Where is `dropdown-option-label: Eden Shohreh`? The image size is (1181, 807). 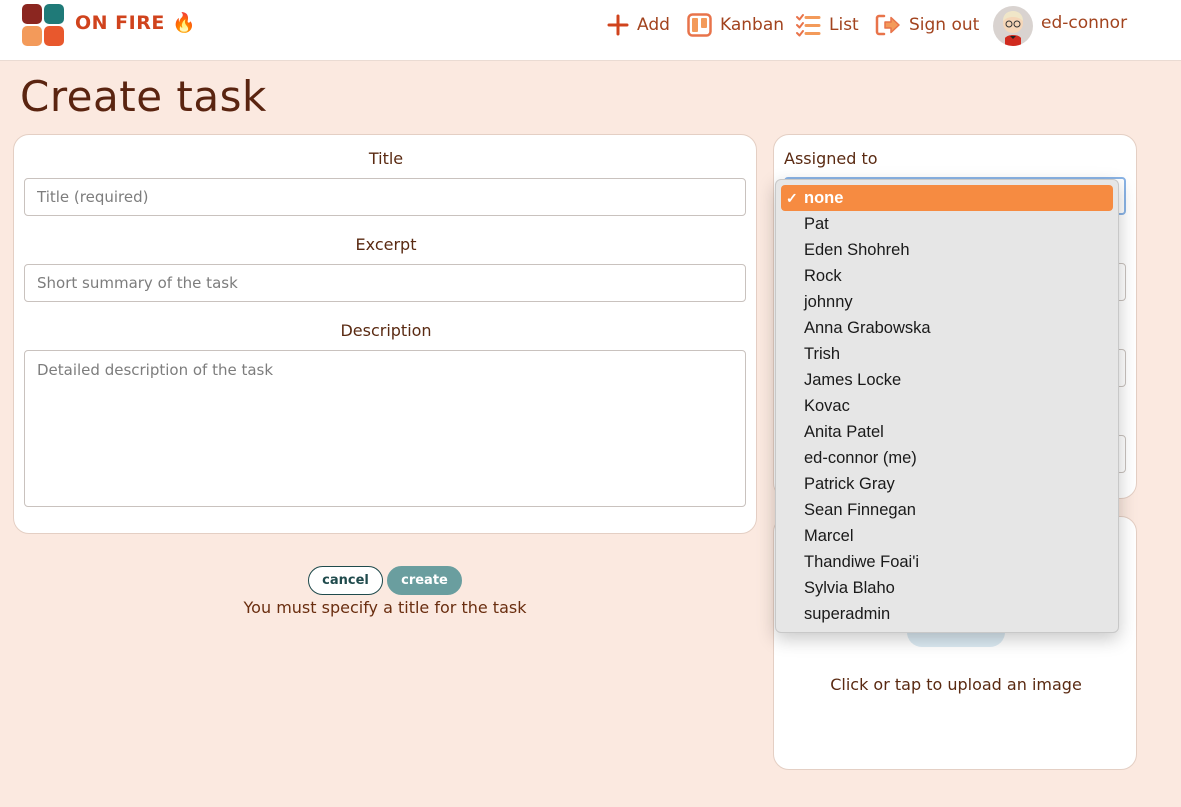
dropdown-option-label: Eden Shohreh is located at coordinates (857, 250).